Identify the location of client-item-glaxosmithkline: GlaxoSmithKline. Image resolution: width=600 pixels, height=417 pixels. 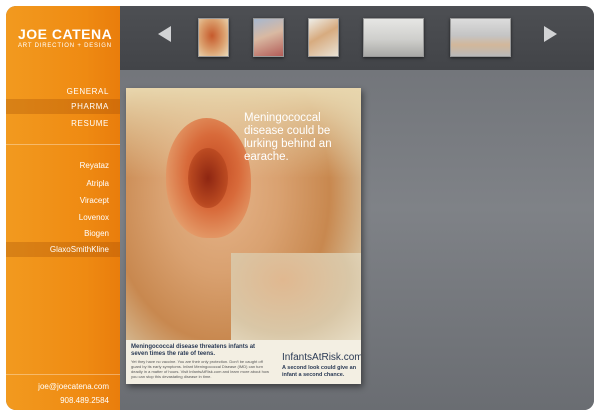
(63, 249).